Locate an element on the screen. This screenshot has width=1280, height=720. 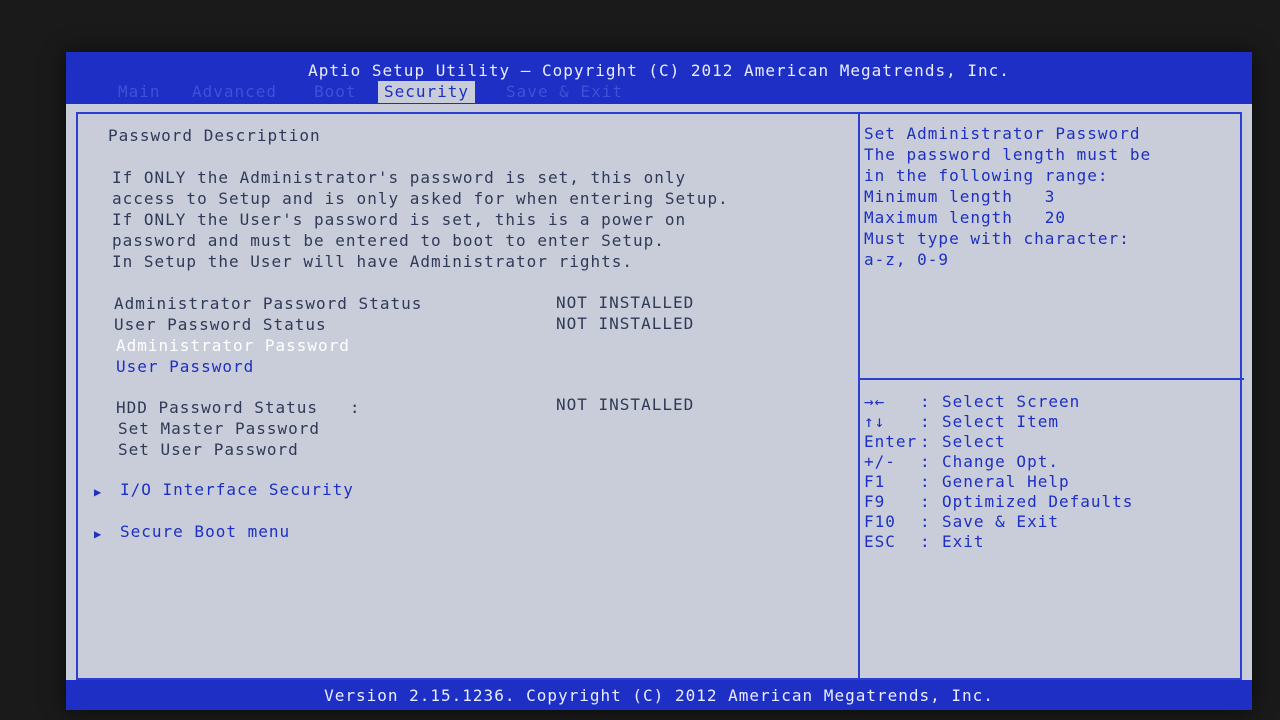
key-action: Select Screen is located at coordinates (1011, 401).